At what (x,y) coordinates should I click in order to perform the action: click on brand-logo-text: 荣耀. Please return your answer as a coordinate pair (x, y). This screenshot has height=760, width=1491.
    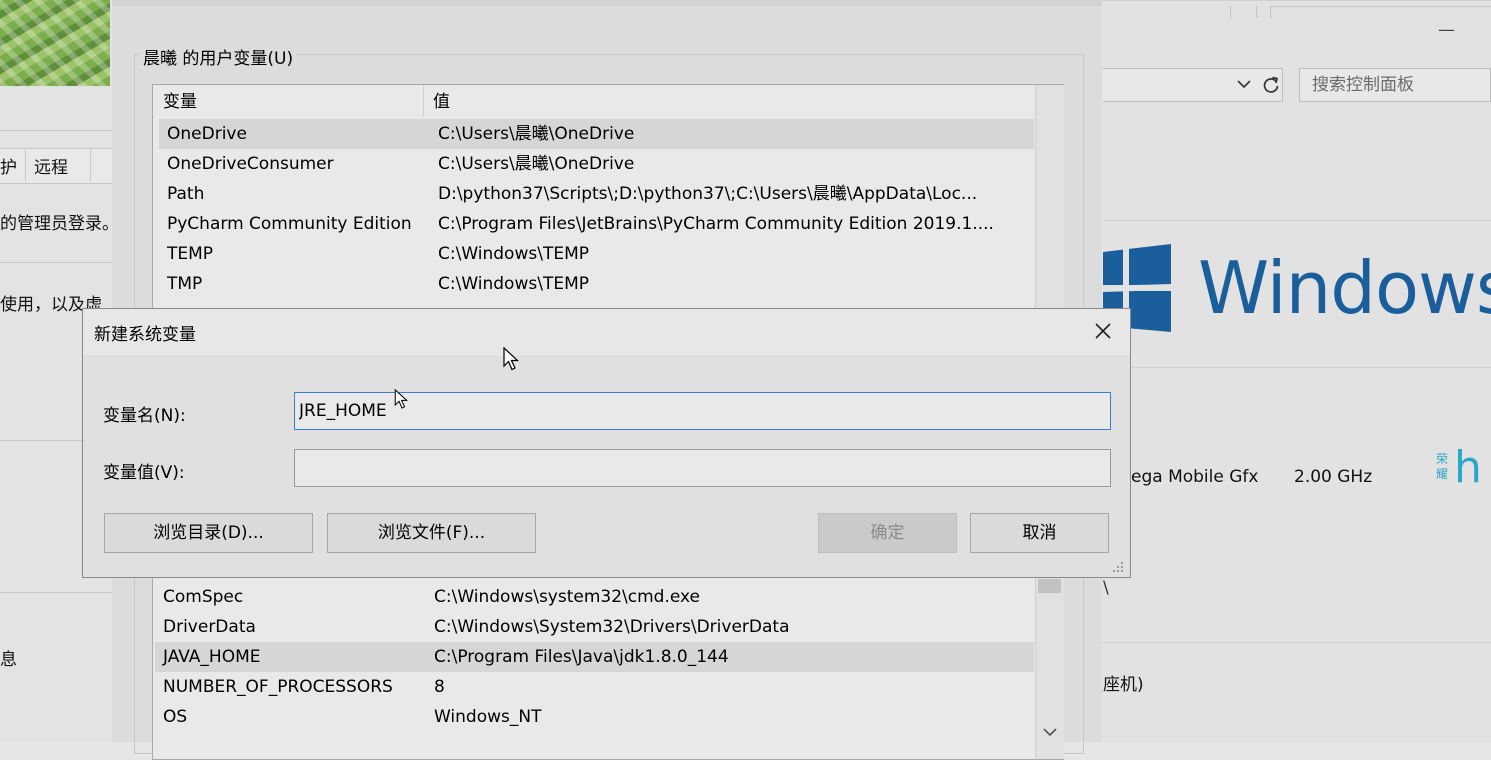
    Looking at the image, I should click on (1442, 466).